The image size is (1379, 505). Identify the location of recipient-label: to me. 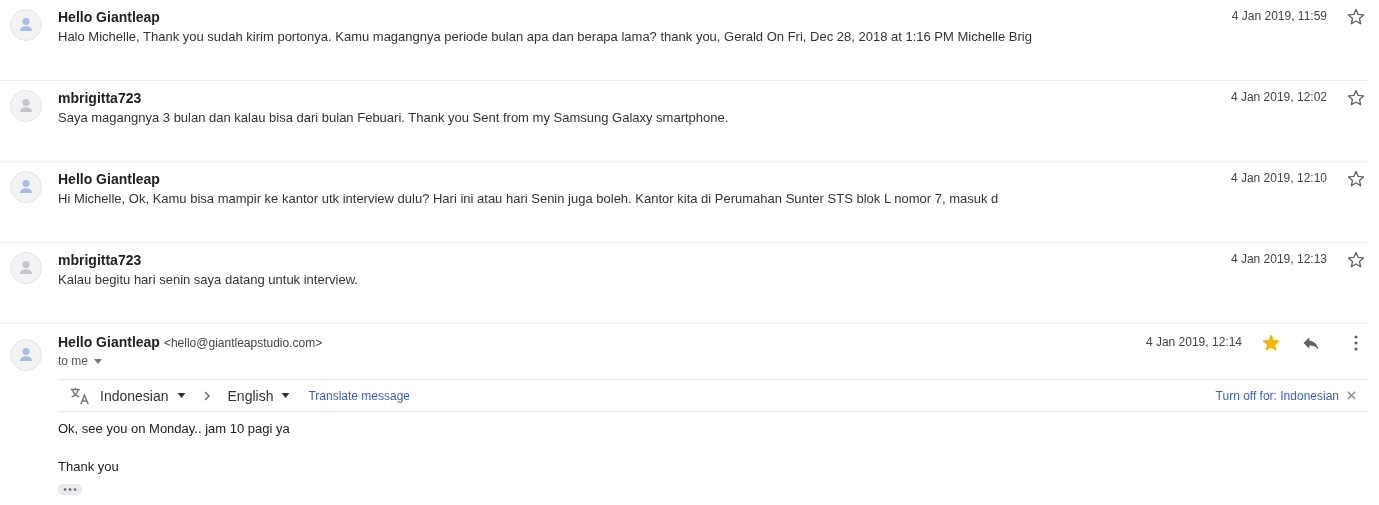
(73, 361).